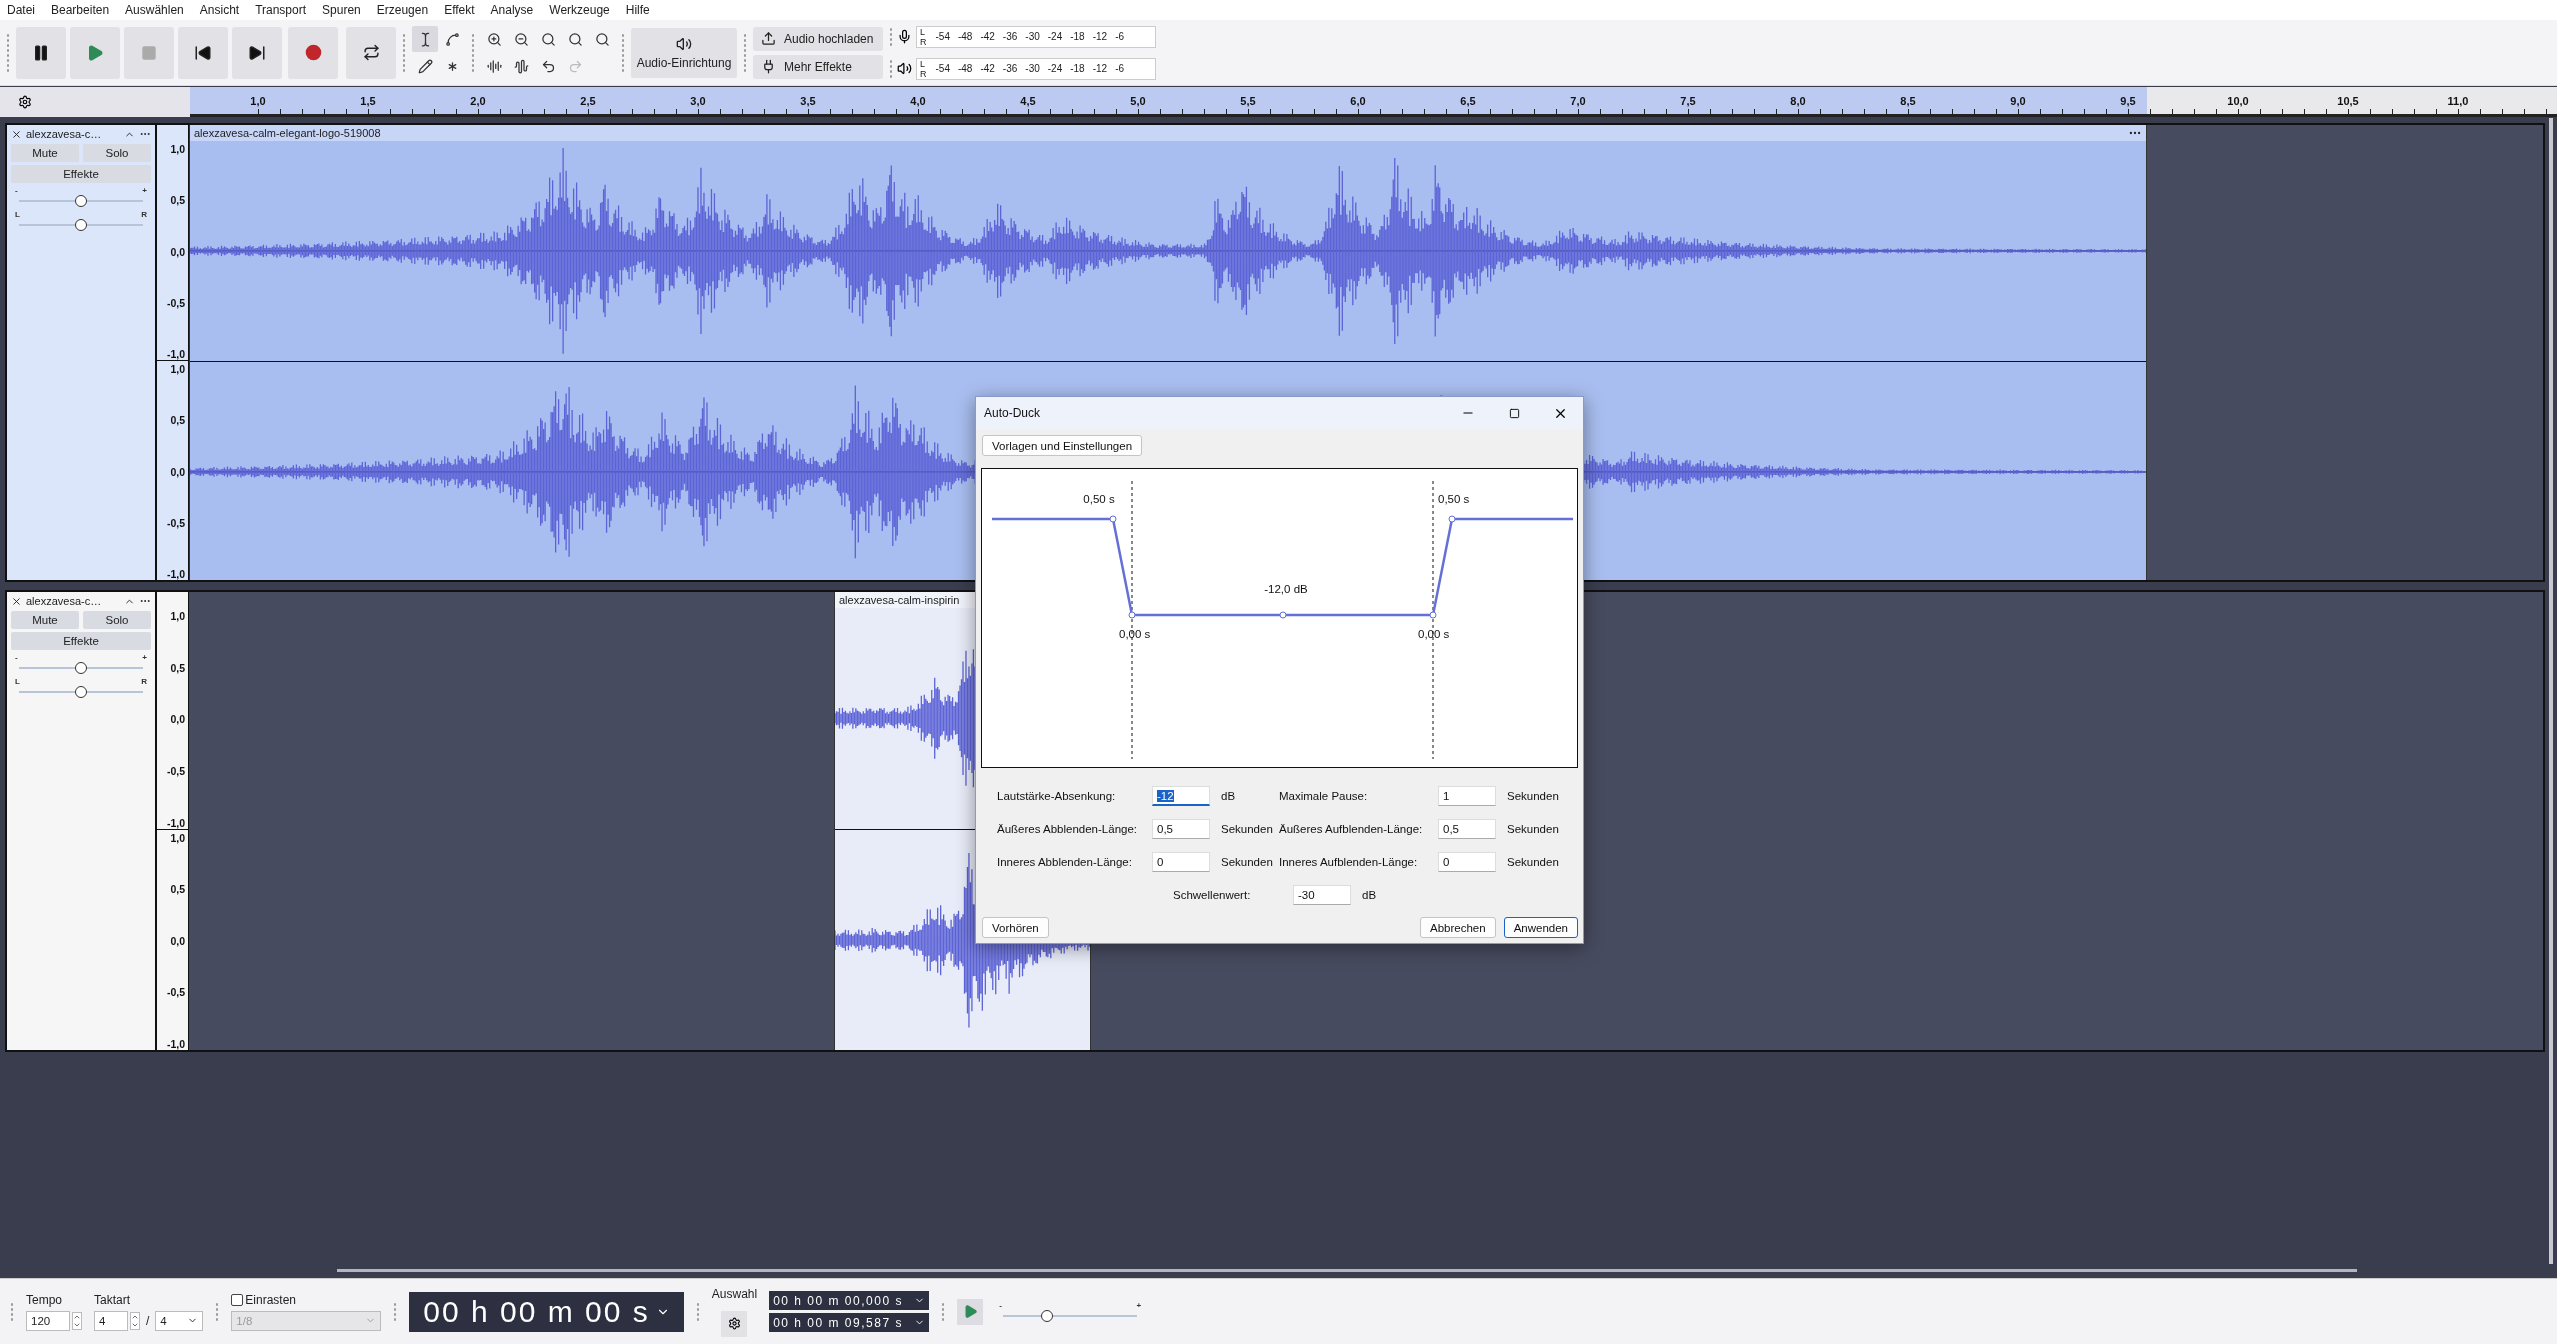  I want to click on ruler-label: 10,5, so click(2348, 100).